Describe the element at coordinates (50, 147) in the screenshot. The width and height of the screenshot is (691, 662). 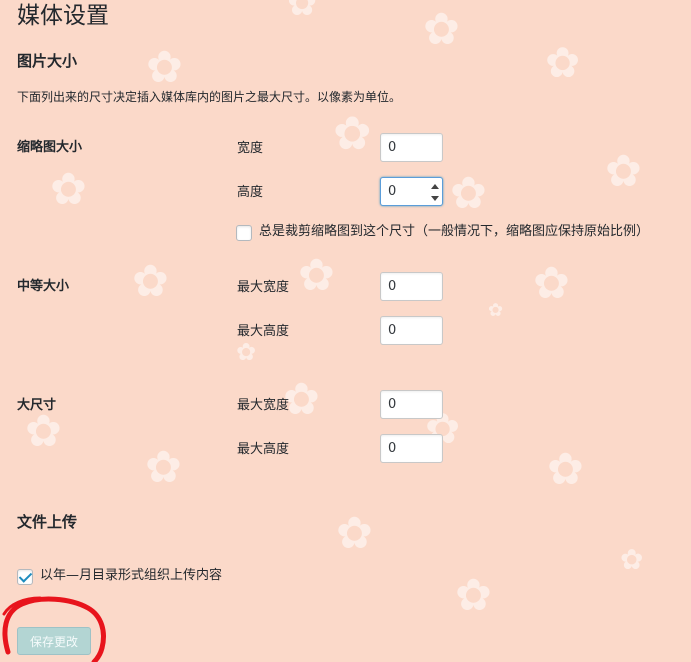
I see `thumbnail-size-label: 缩略图大小` at that location.